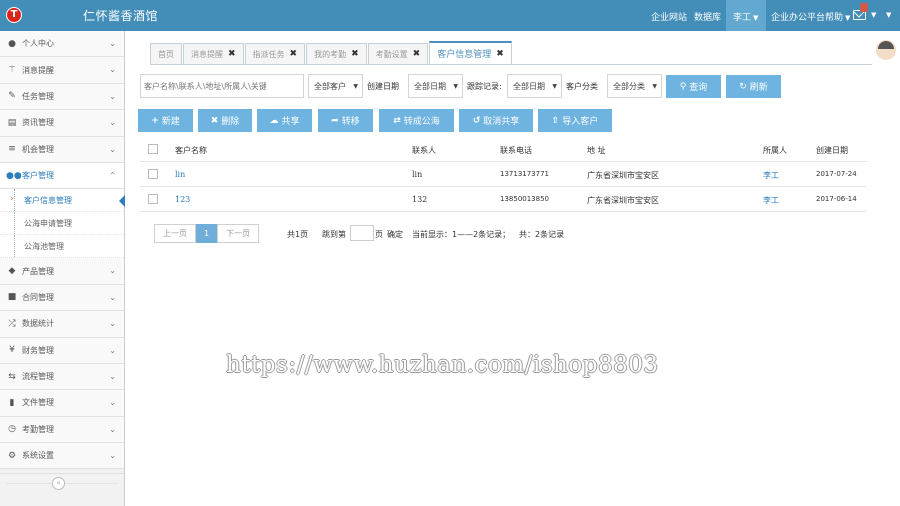 The height and width of the screenshot is (506, 900). What do you see at coordinates (753, 86) in the screenshot?
I see `refresh-button: ↻ 刷新` at bounding box center [753, 86].